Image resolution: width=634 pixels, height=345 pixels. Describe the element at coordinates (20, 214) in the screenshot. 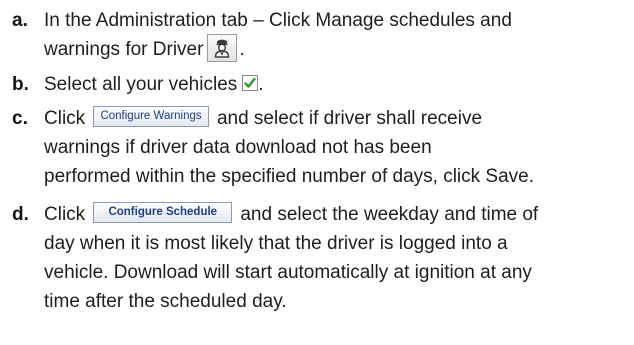

I see `step-letter: d.` at that location.